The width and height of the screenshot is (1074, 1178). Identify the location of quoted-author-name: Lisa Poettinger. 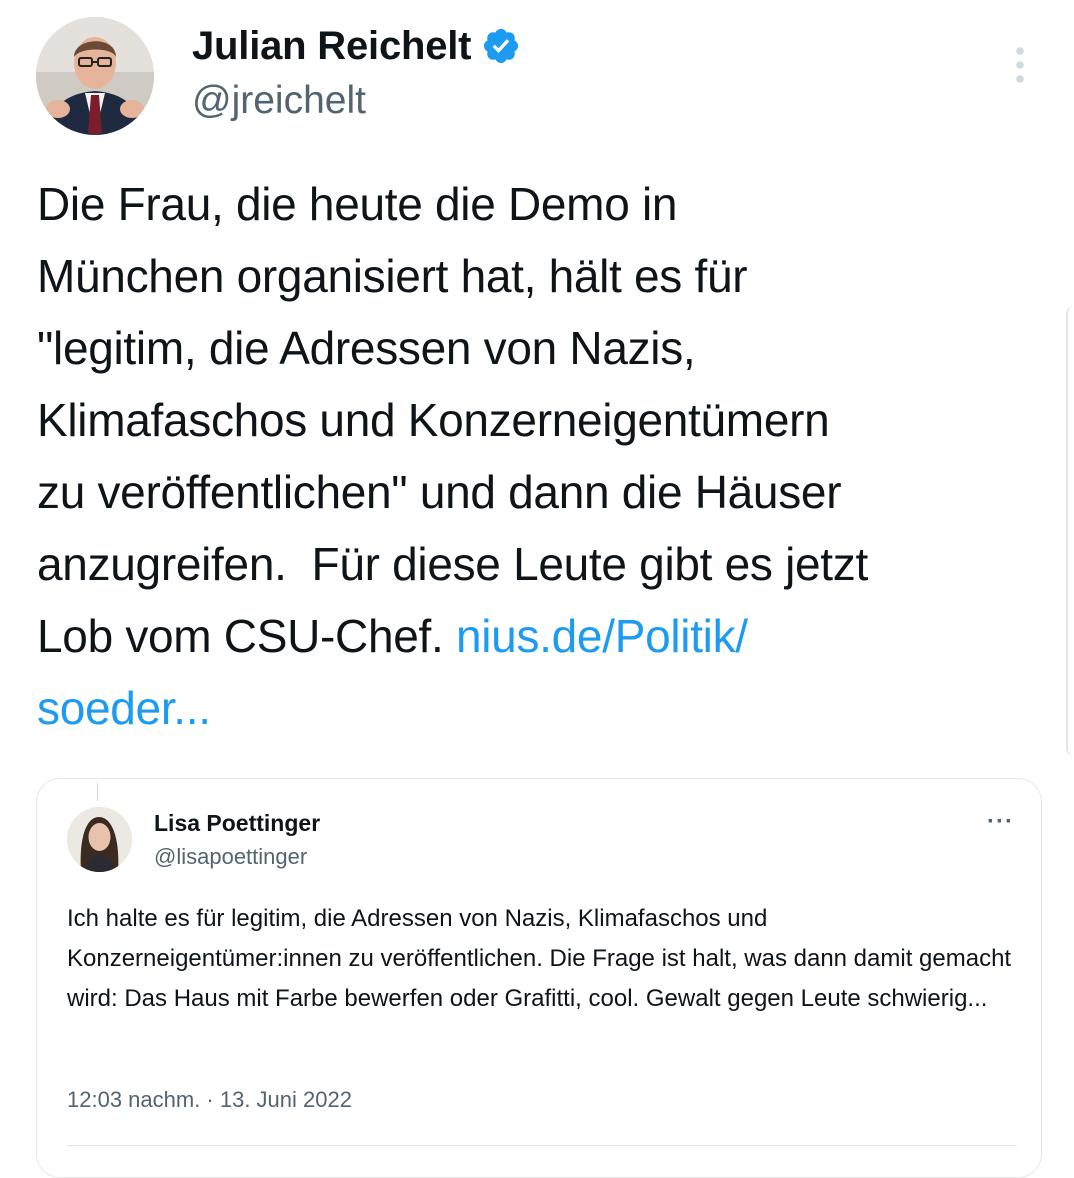
(237, 823).